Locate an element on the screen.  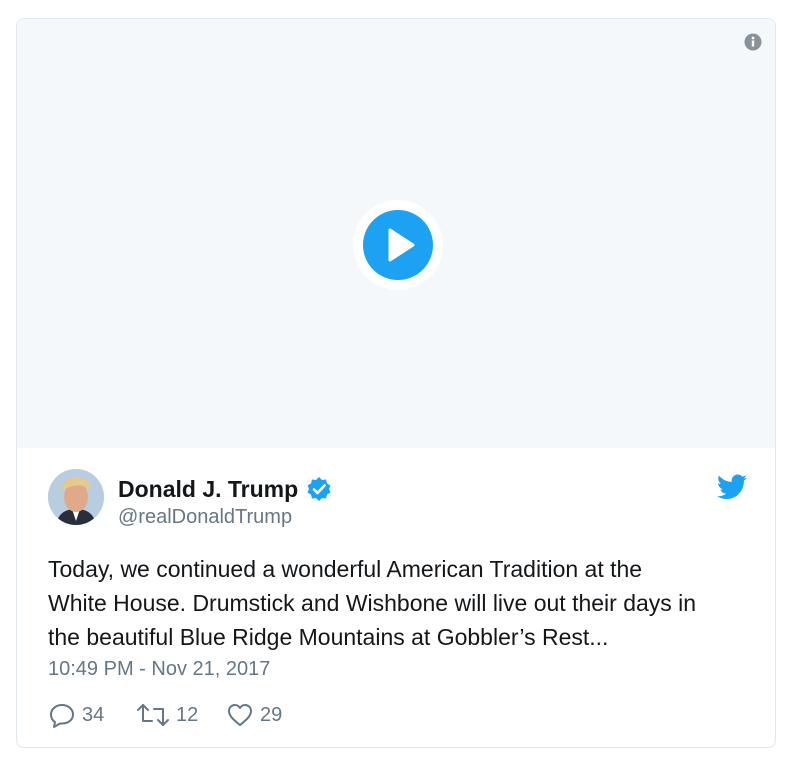
play-button is located at coordinates (398, 245).